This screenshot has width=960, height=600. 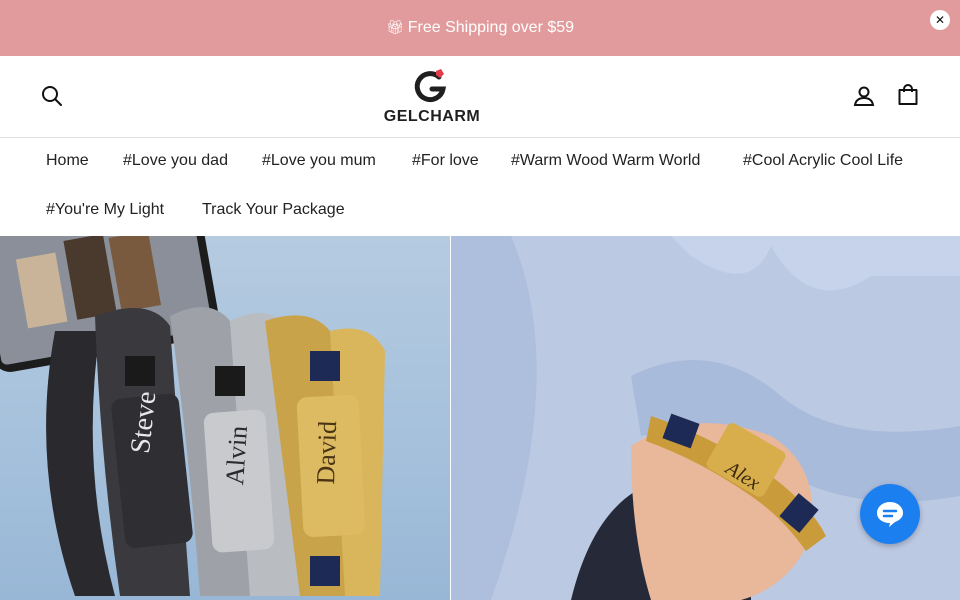 I want to click on search-icon, so click(x=52, y=96).